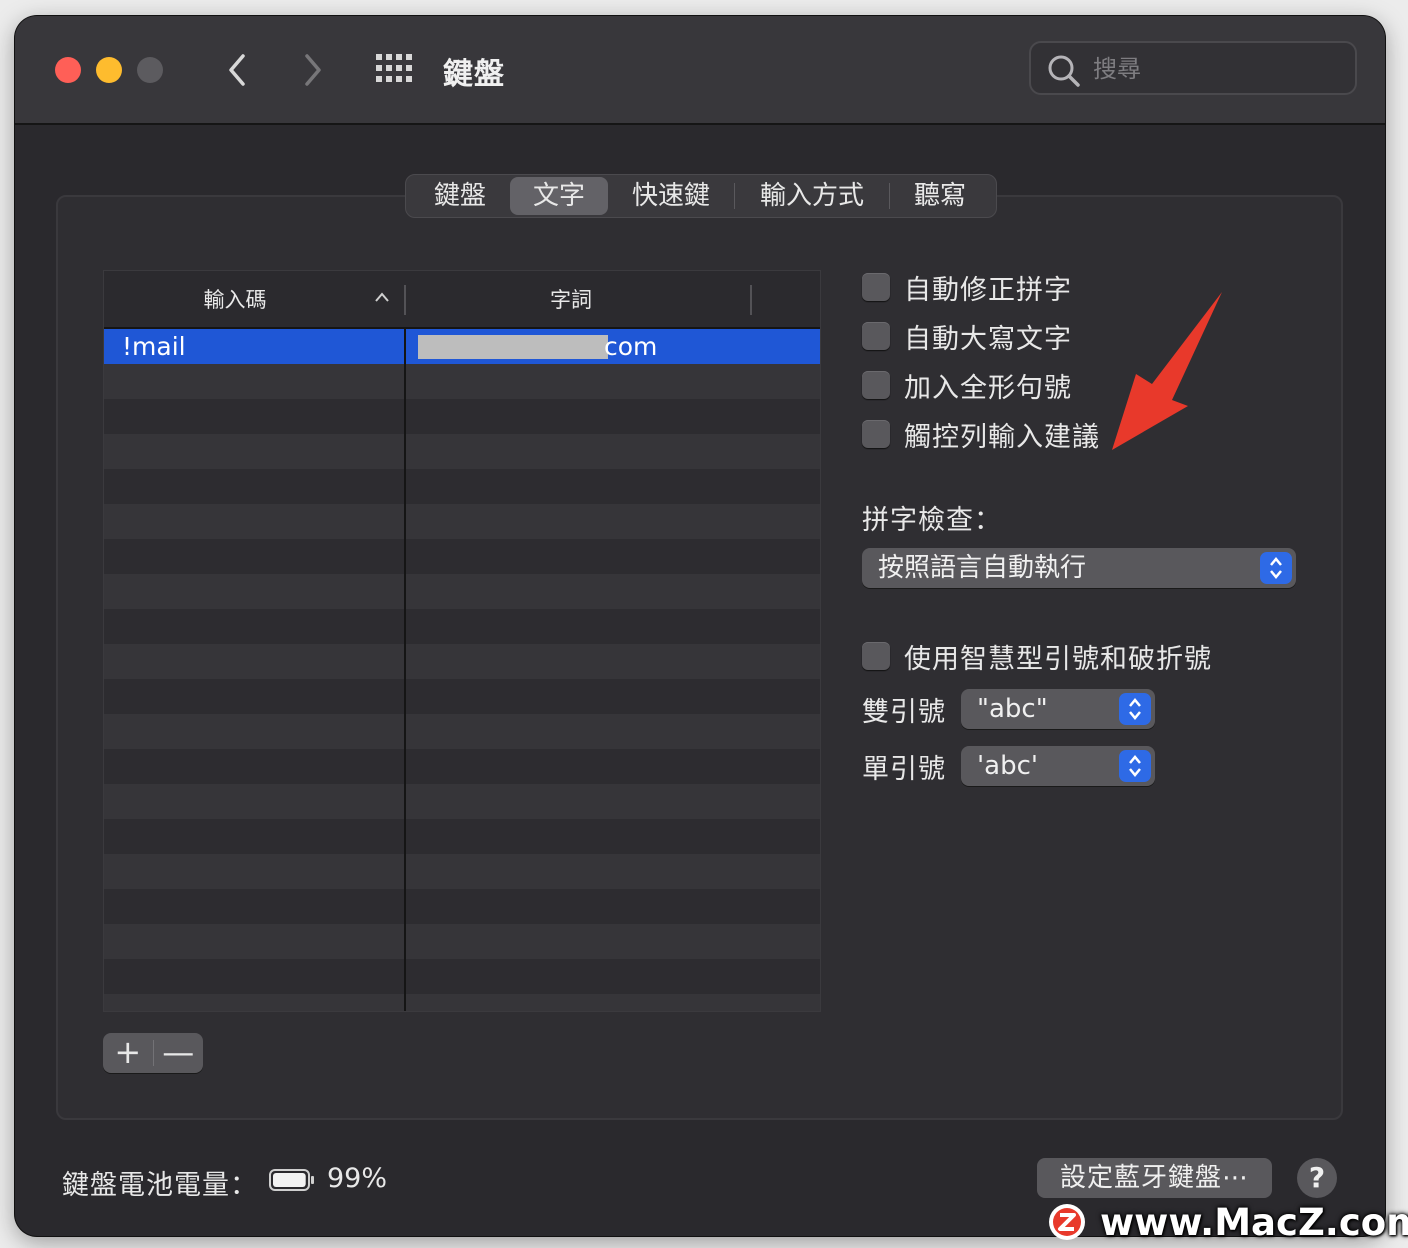 Image resolution: width=1408 pixels, height=1248 pixels. I want to click on spelling-label: 拼字檢查：, so click(932, 520).